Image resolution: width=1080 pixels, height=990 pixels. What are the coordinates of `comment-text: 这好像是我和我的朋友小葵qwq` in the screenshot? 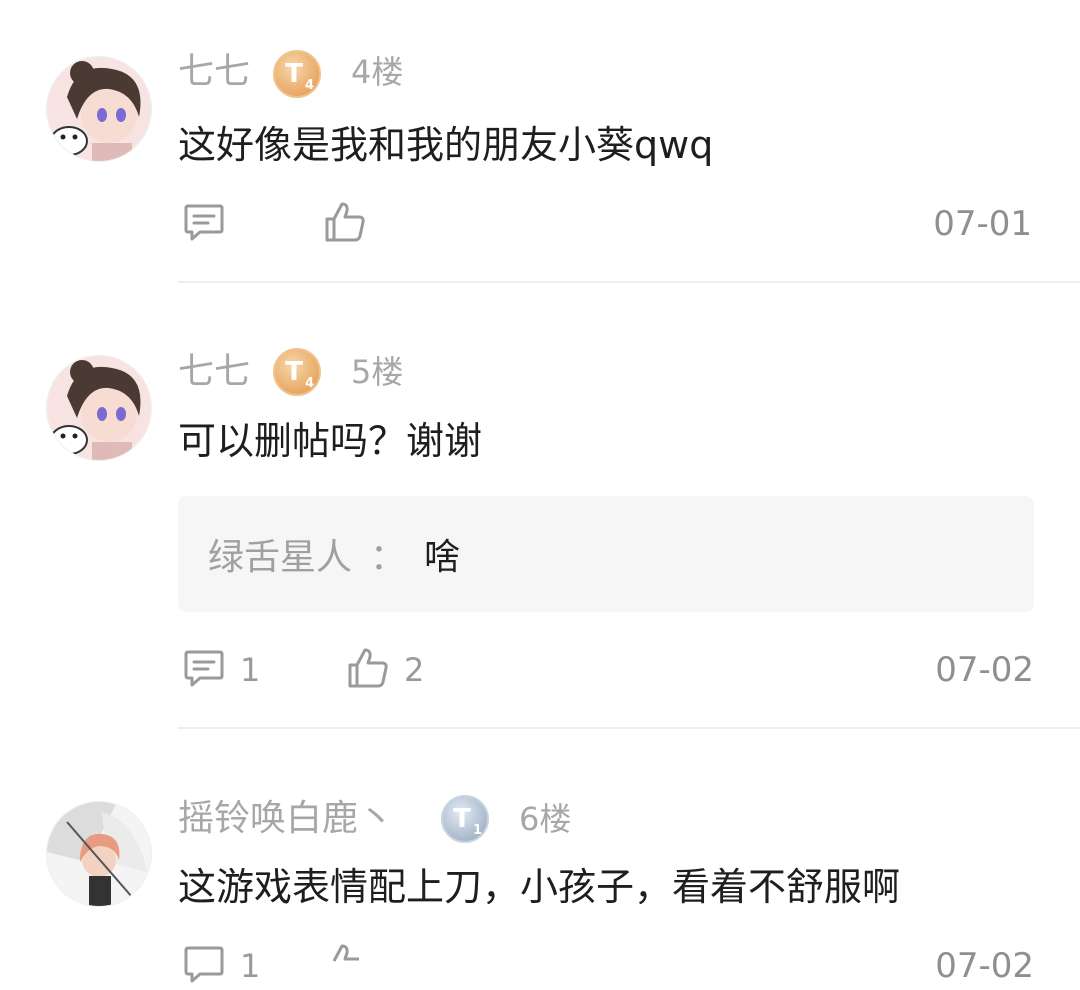 It's located at (446, 145).